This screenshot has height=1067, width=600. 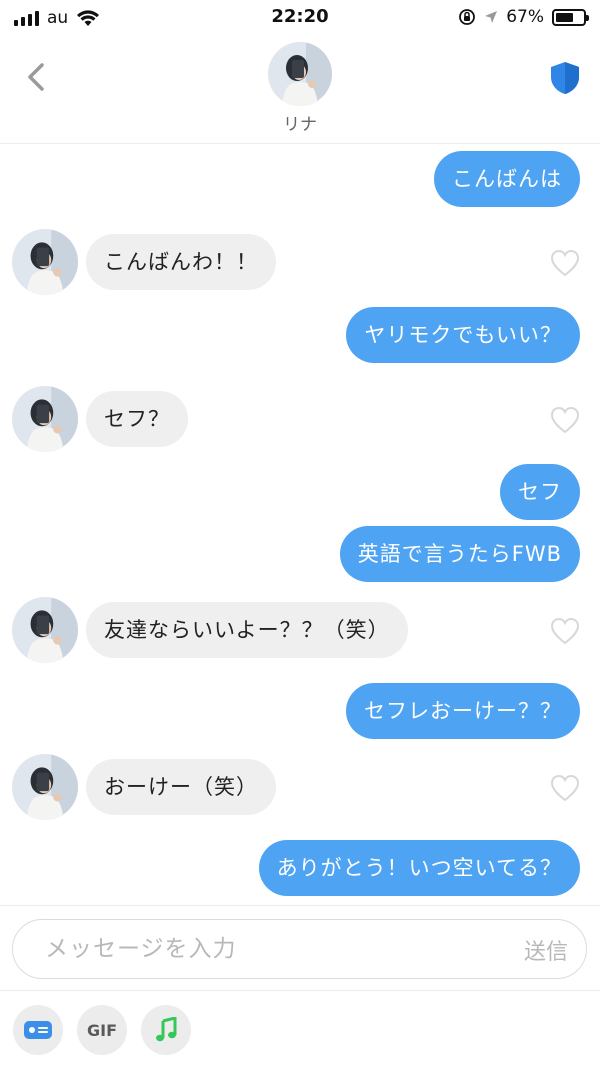 I want to click on chat-header: リナ, so click(x=300, y=89).